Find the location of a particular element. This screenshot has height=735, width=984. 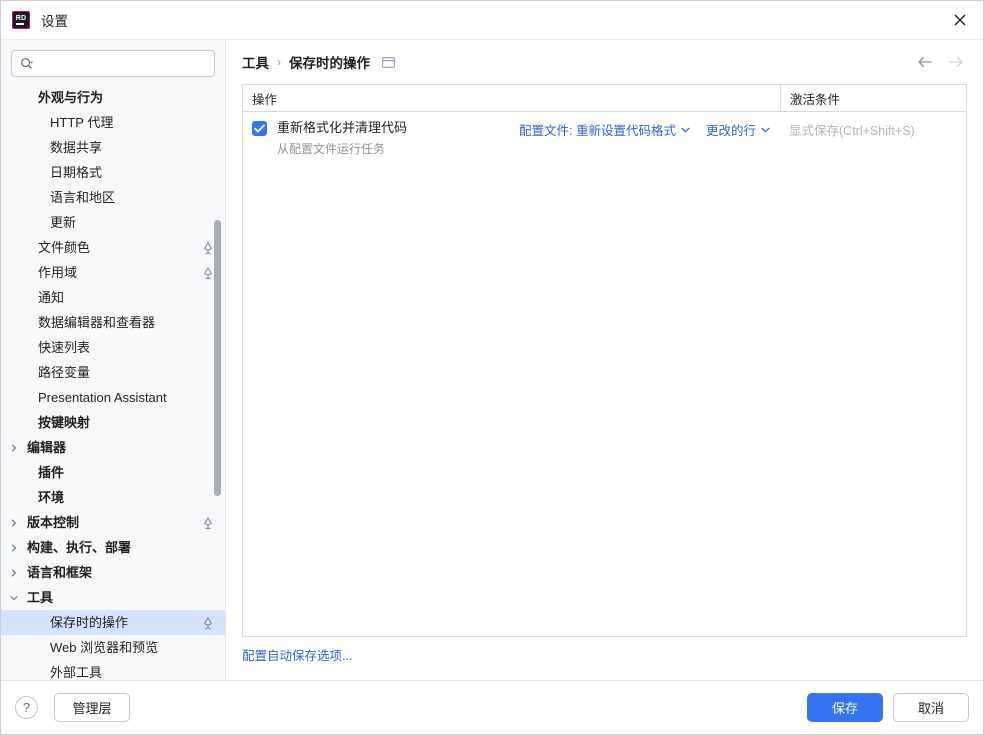

sidebar-item-3: 日期格式 is located at coordinates (113, 172).